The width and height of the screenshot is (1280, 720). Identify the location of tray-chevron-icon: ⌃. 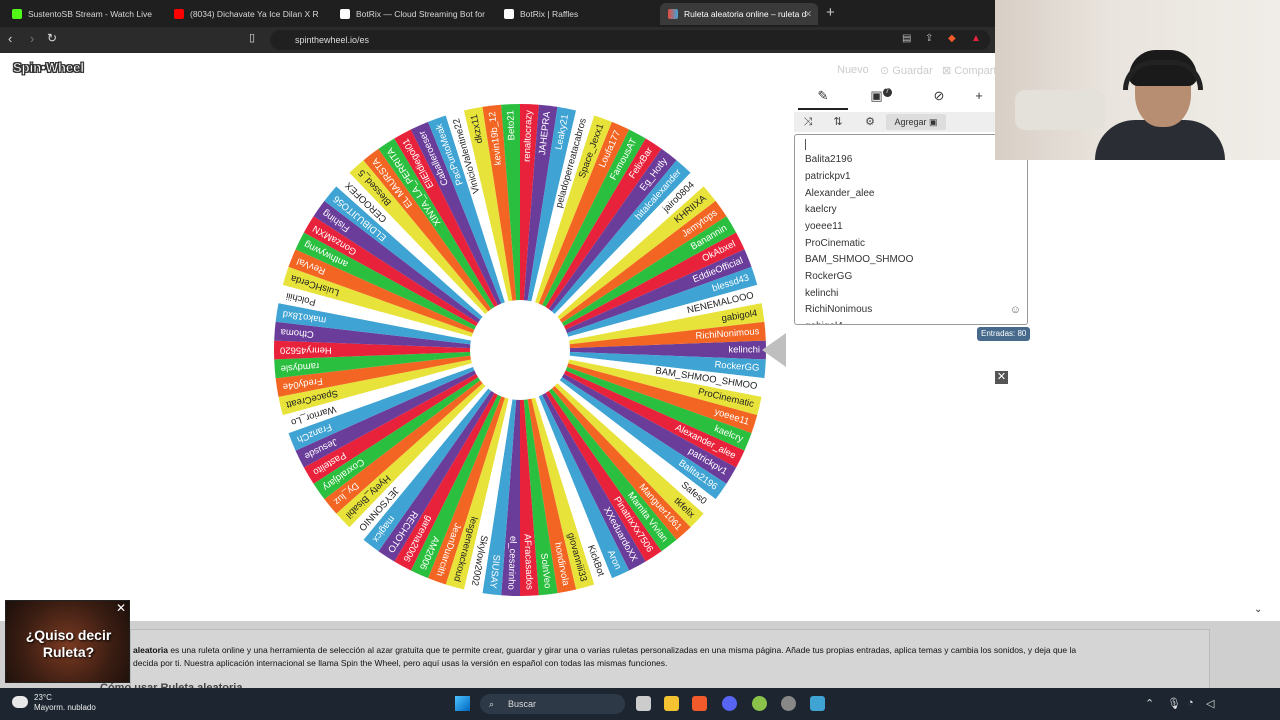
(1149, 703).